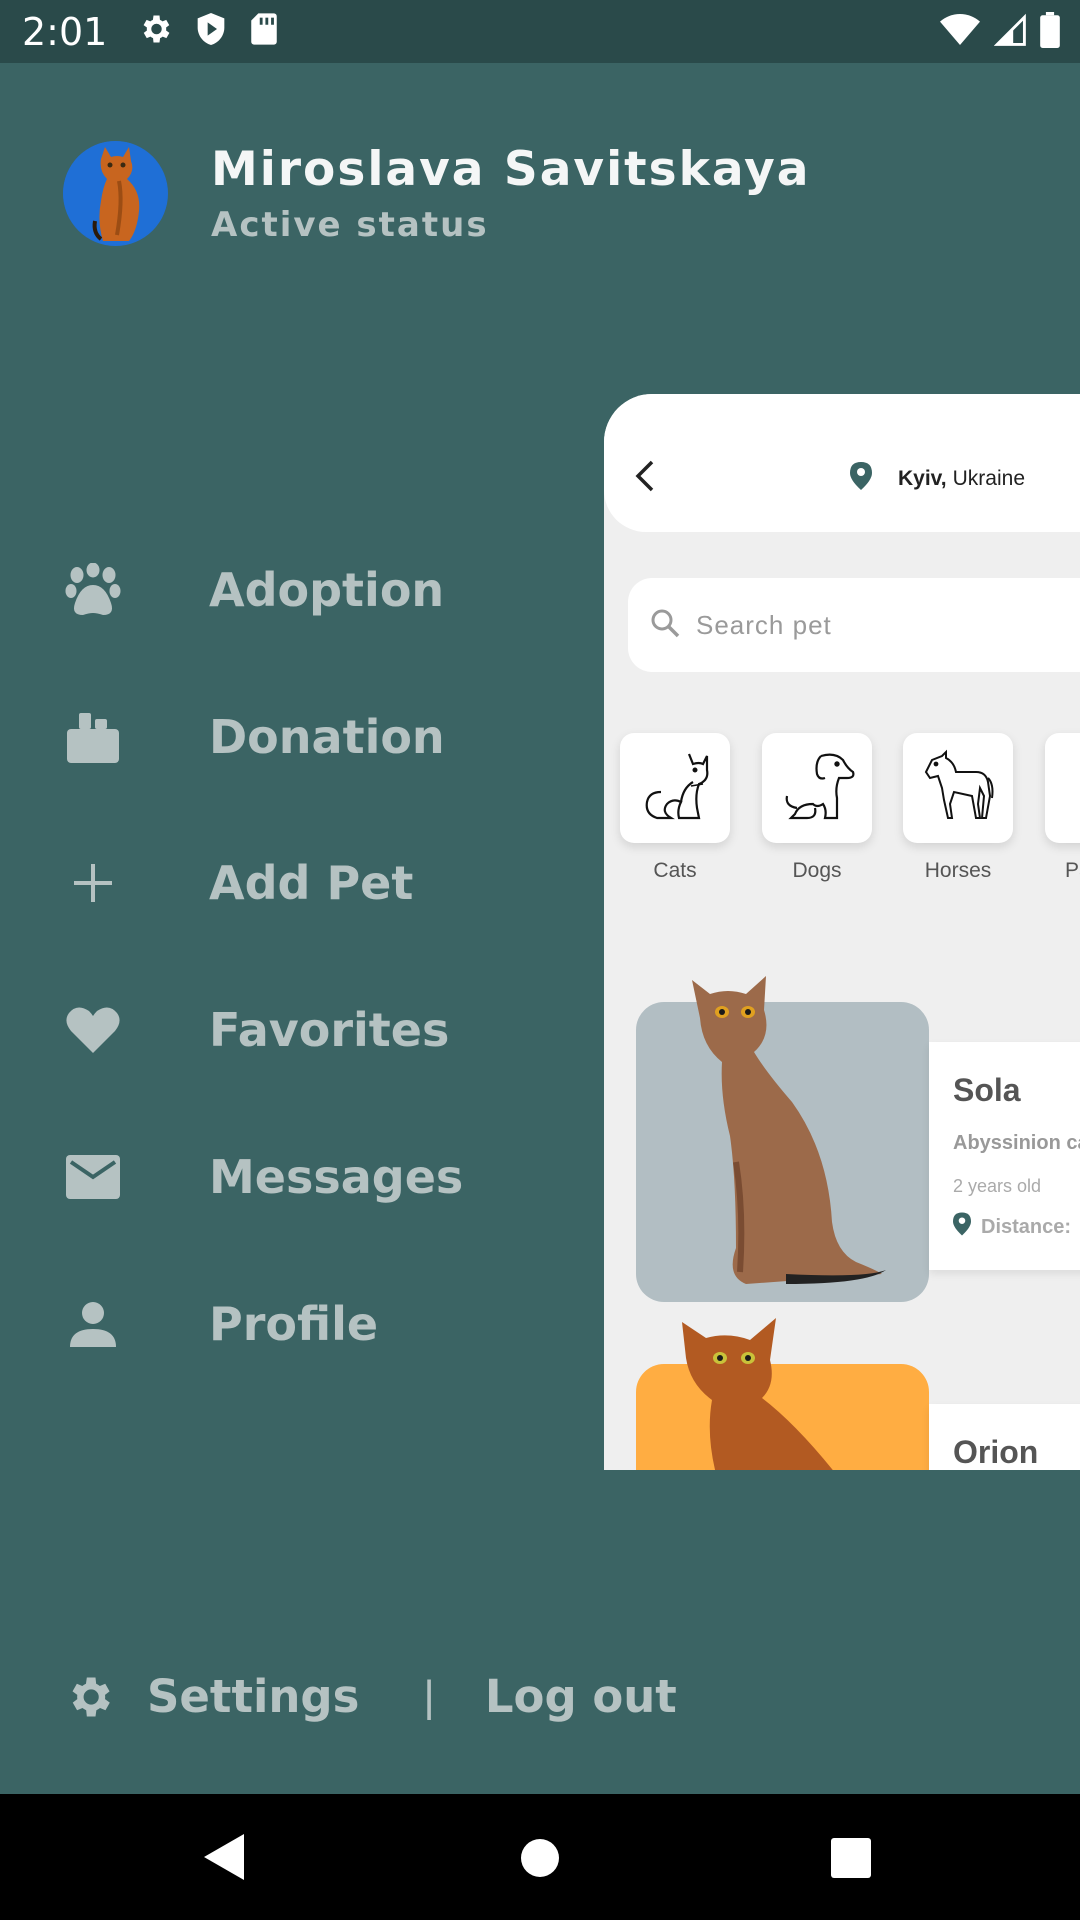 Image resolution: width=1080 pixels, height=1920 pixels. I want to click on category-label-horses: Horses, so click(958, 870).